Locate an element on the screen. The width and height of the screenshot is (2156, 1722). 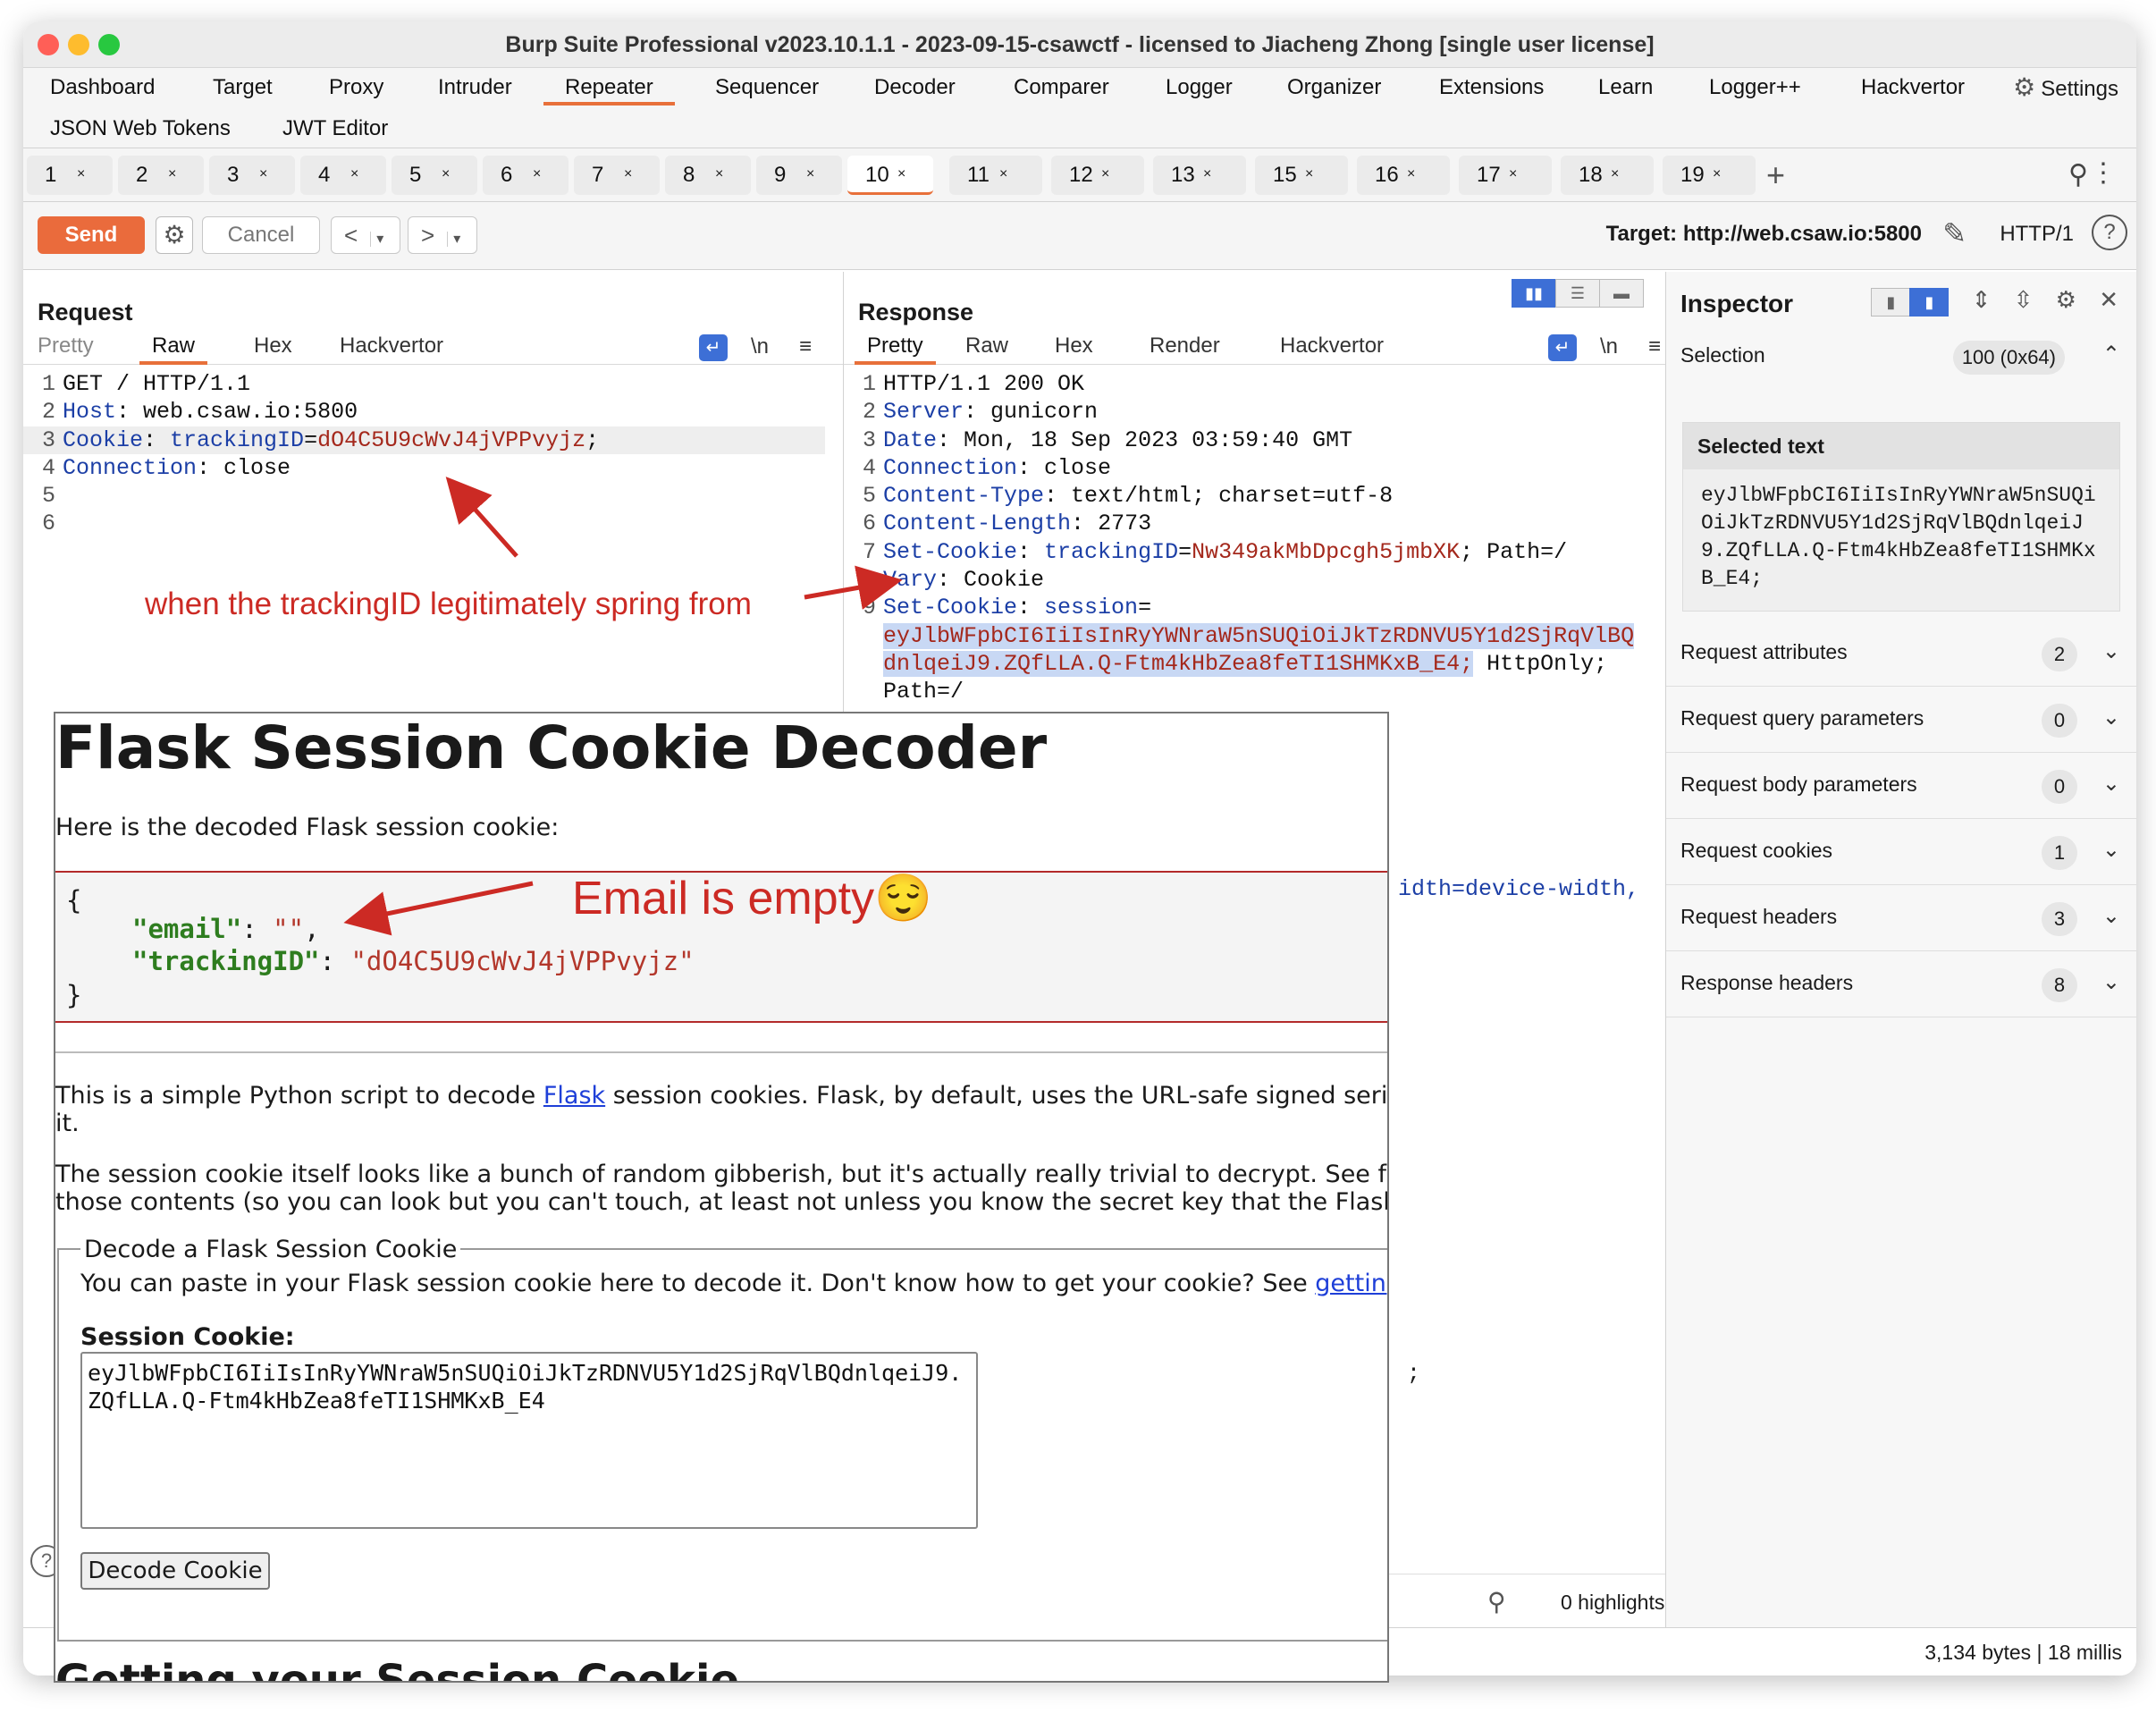
repeater-tab-1: 1 is located at coordinates (70, 175).